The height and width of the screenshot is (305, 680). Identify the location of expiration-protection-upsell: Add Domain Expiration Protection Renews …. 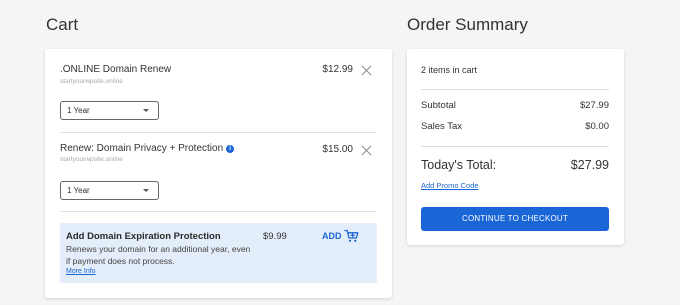
(218, 253).